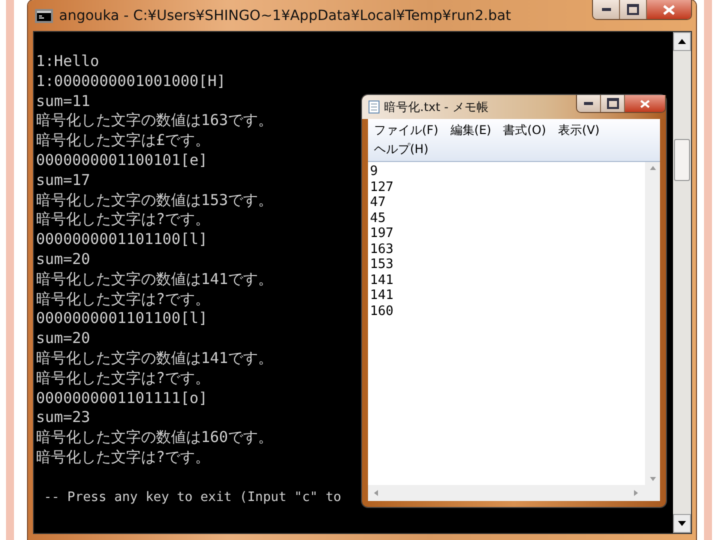 The image size is (720, 540). I want to click on text-line: 160, so click(382, 311).